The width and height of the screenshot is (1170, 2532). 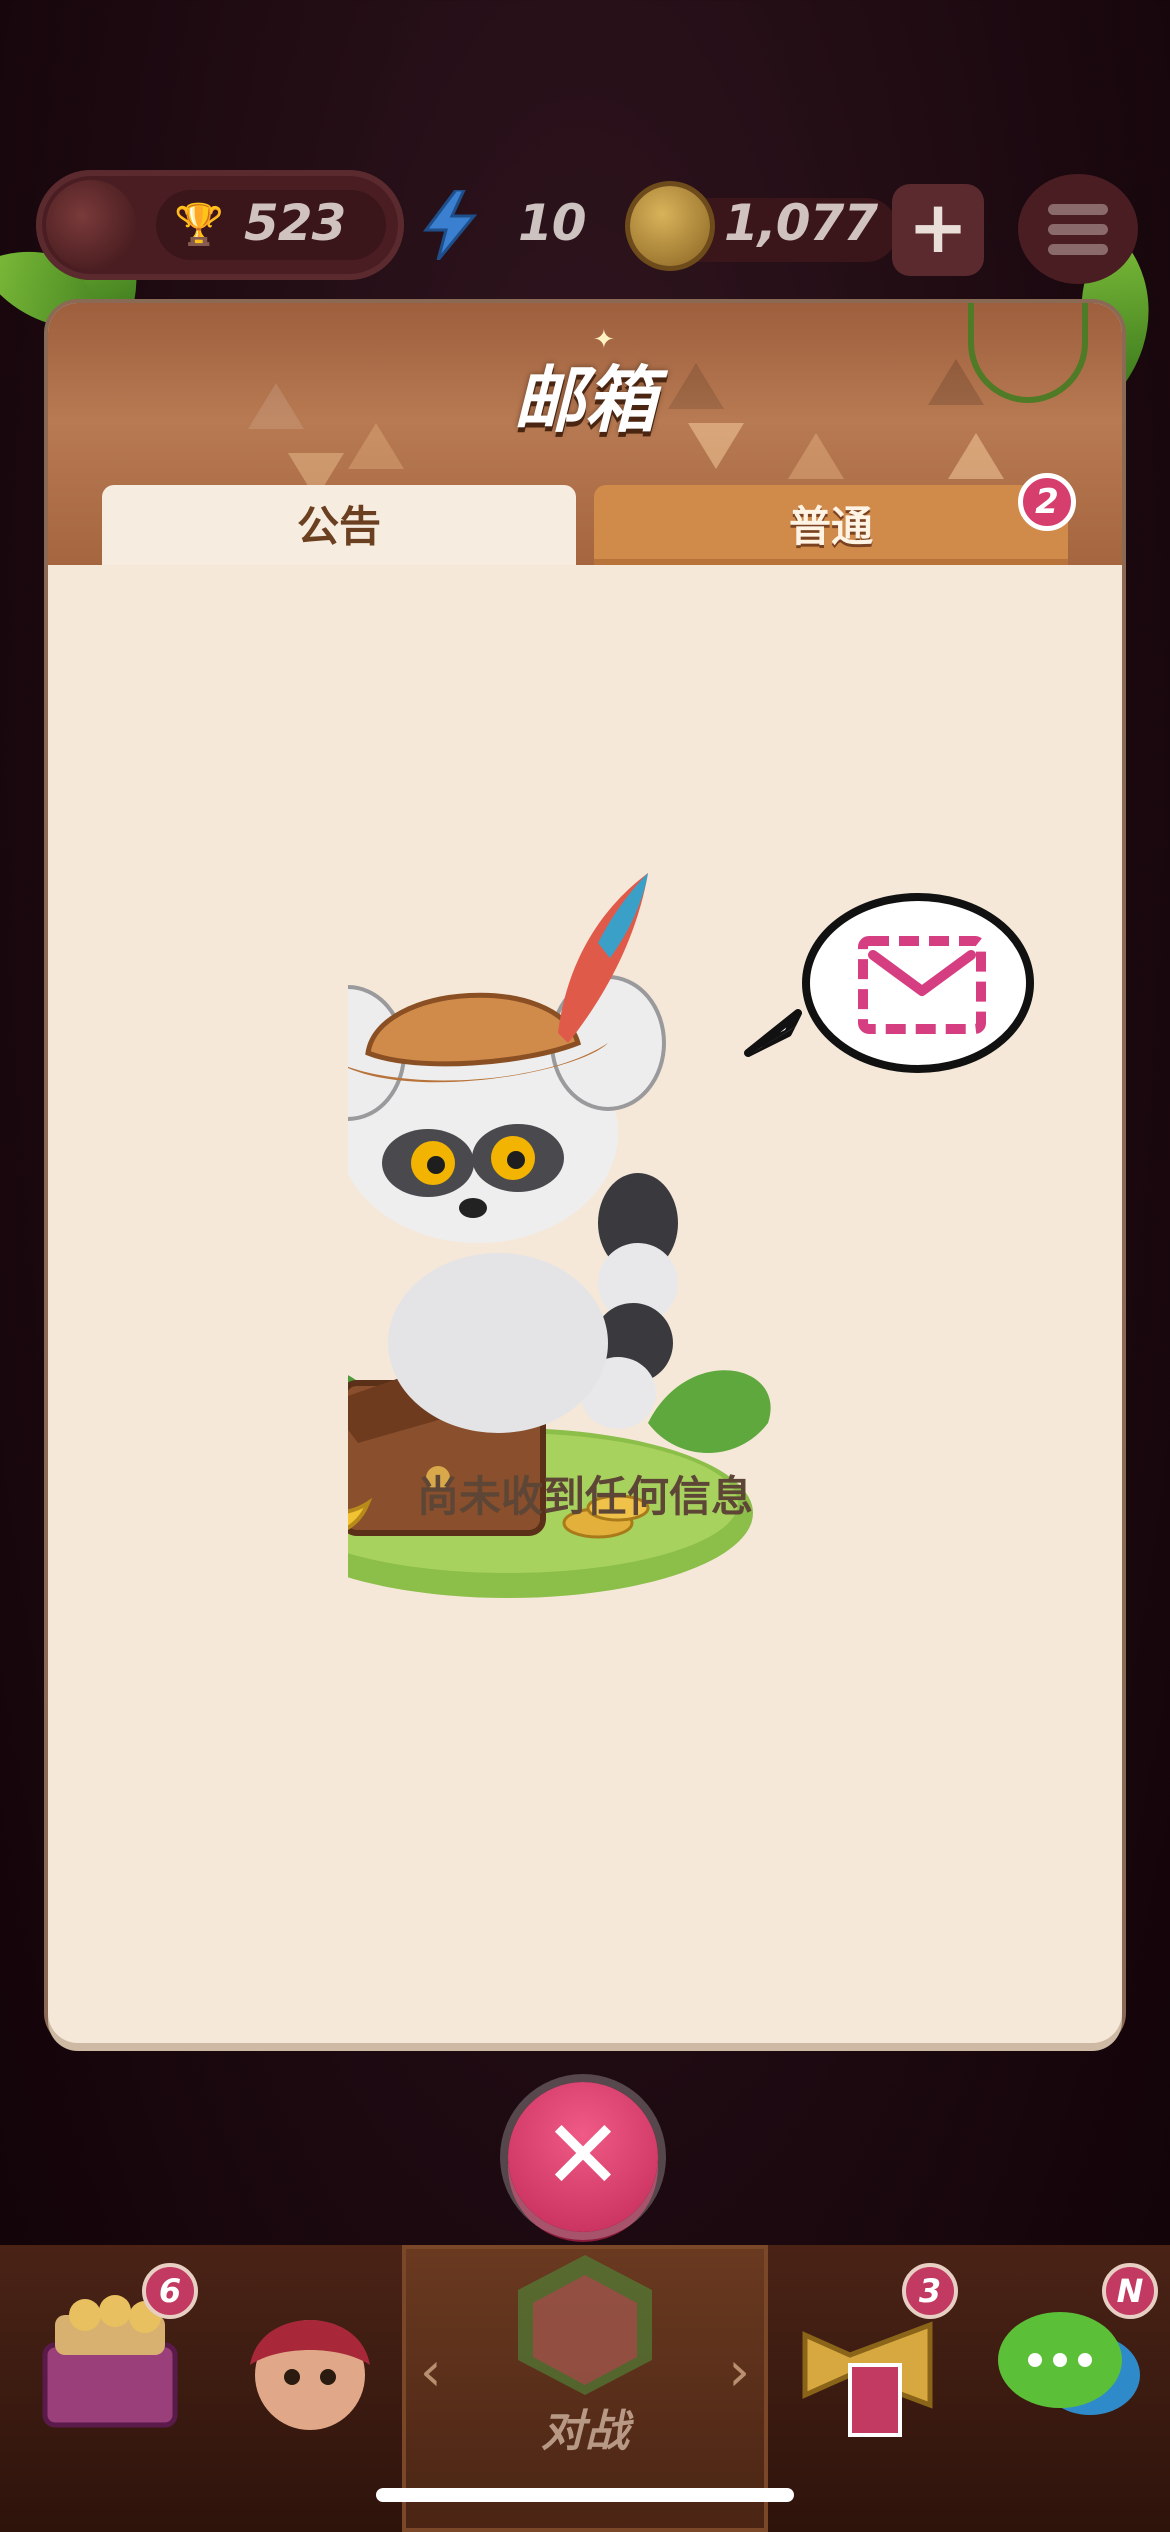 I want to click on menu-button, so click(x=1078, y=229).